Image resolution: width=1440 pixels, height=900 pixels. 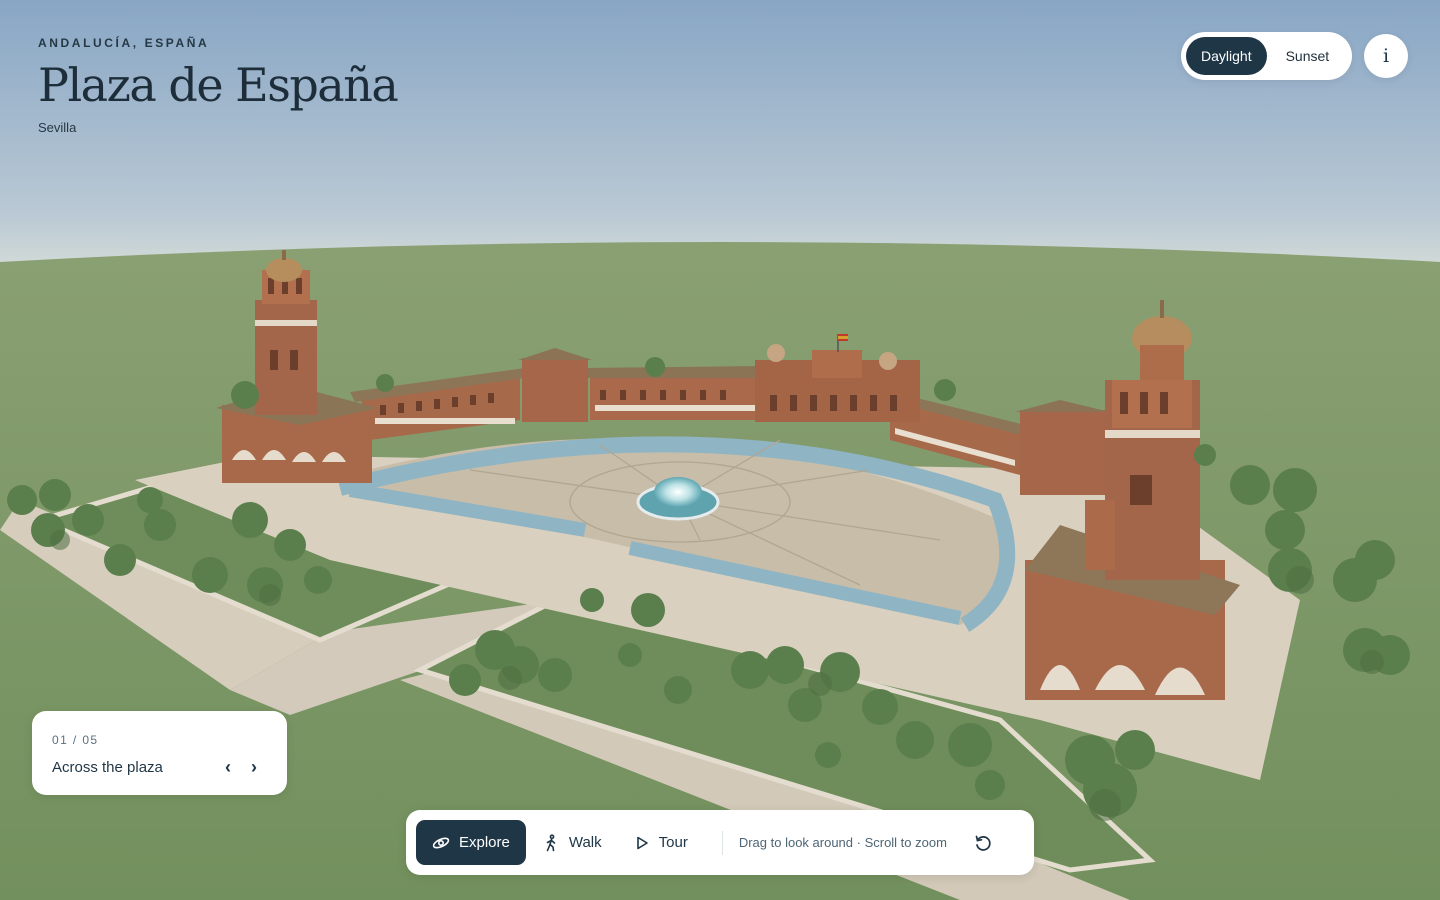 I want to click on info-icon: i, so click(x=1386, y=56).